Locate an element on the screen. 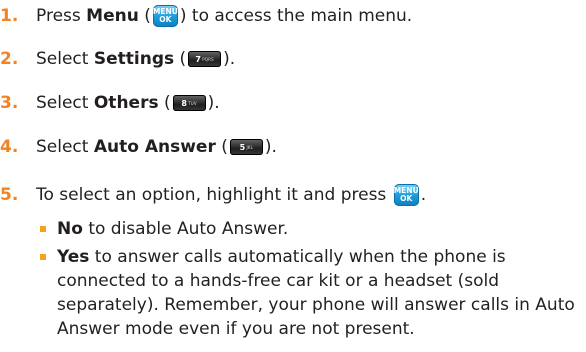 The width and height of the screenshot is (586, 352). step-number: 1. is located at coordinates (9, 16).